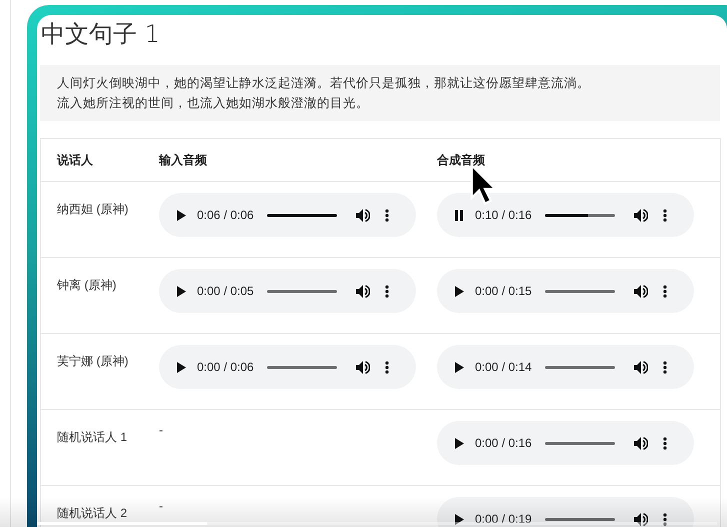  What do you see at coordinates (461, 160) in the screenshot?
I see `column-header: 合成音频` at bounding box center [461, 160].